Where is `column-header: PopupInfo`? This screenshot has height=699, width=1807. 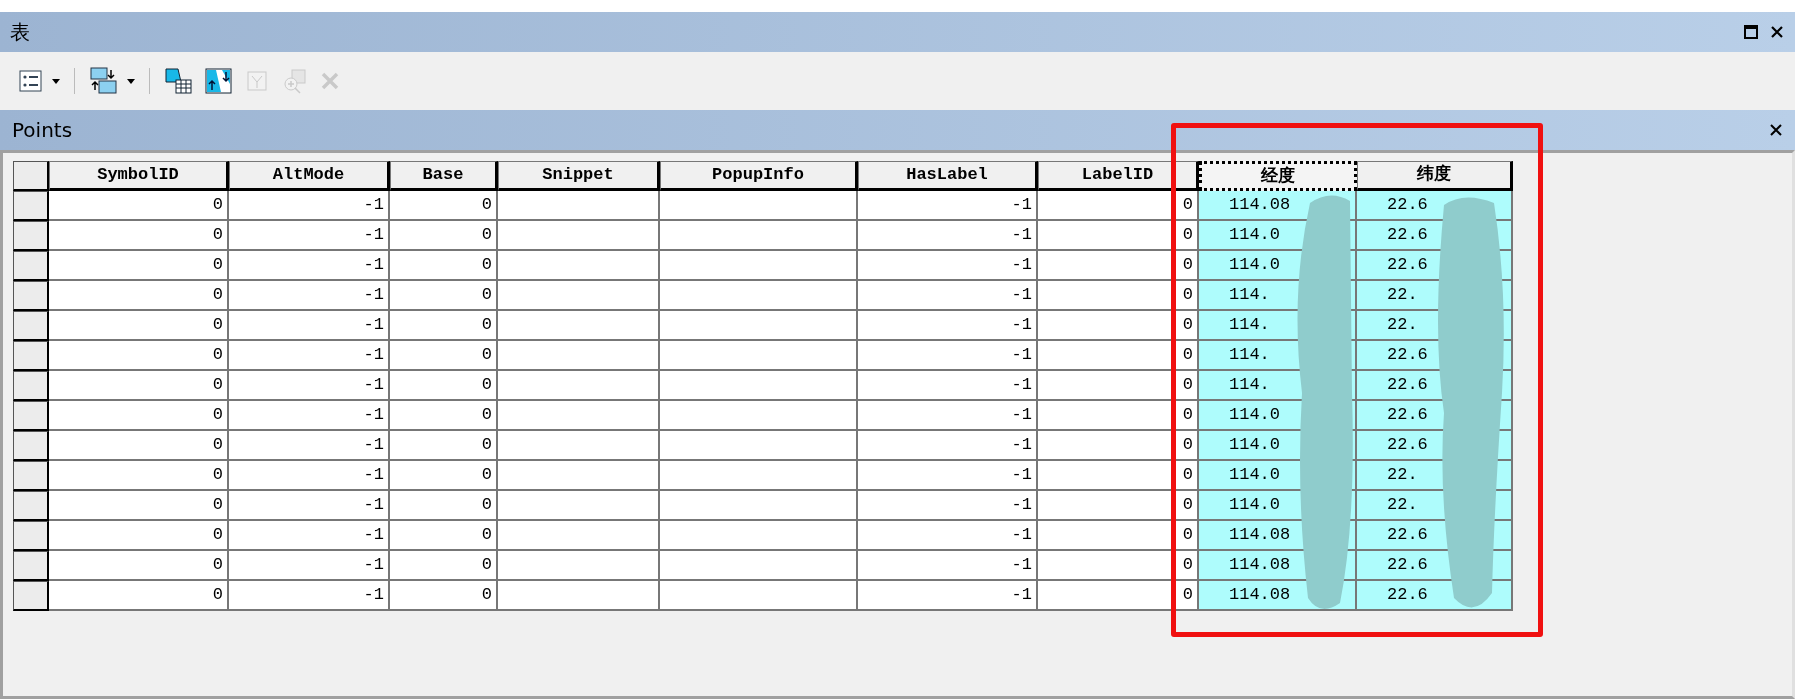 column-header: PopupInfo is located at coordinates (759, 176).